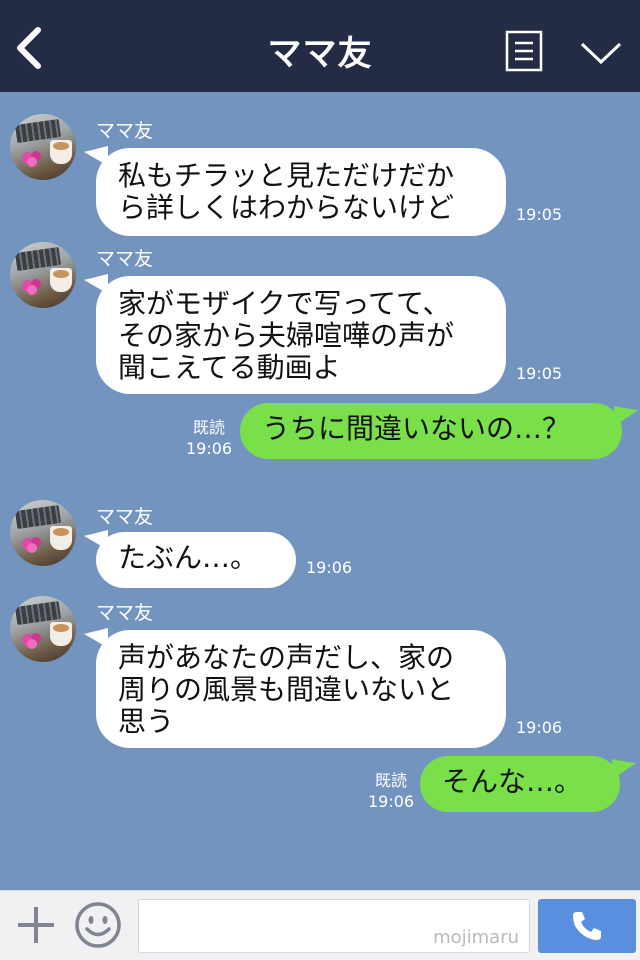 Image resolution: width=640 pixels, height=960 pixels. I want to click on plus-icon, so click(36, 925).